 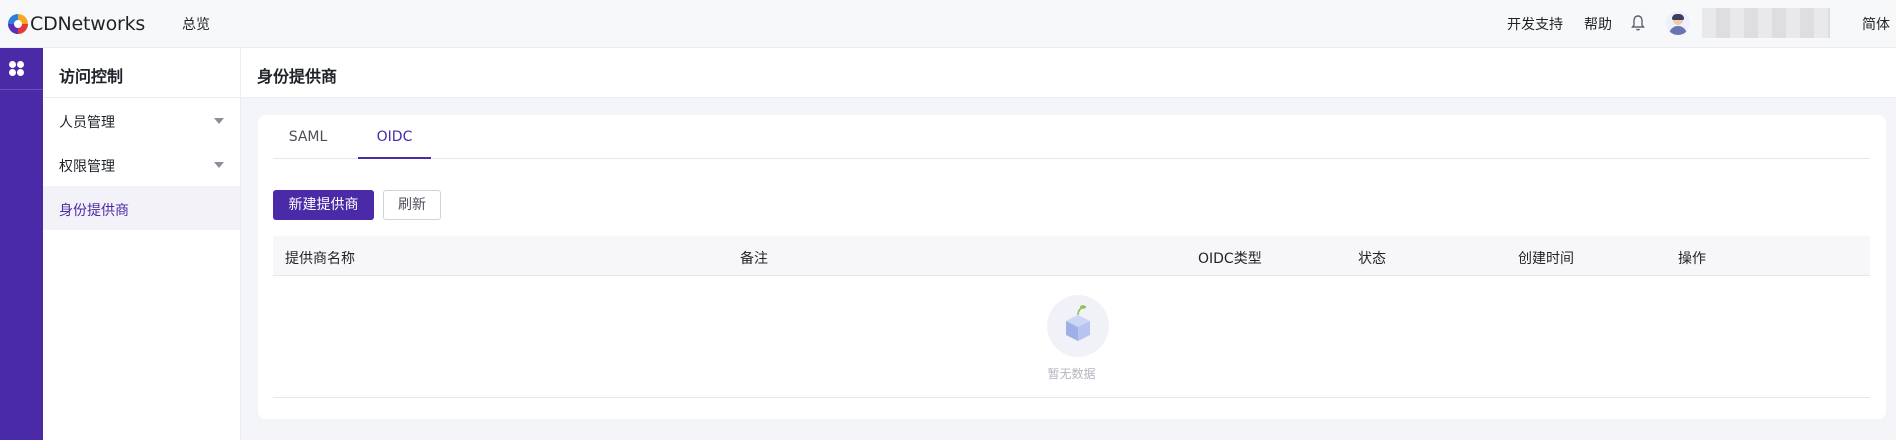 I want to click on refresh-button: 刷新, so click(x=412, y=205).